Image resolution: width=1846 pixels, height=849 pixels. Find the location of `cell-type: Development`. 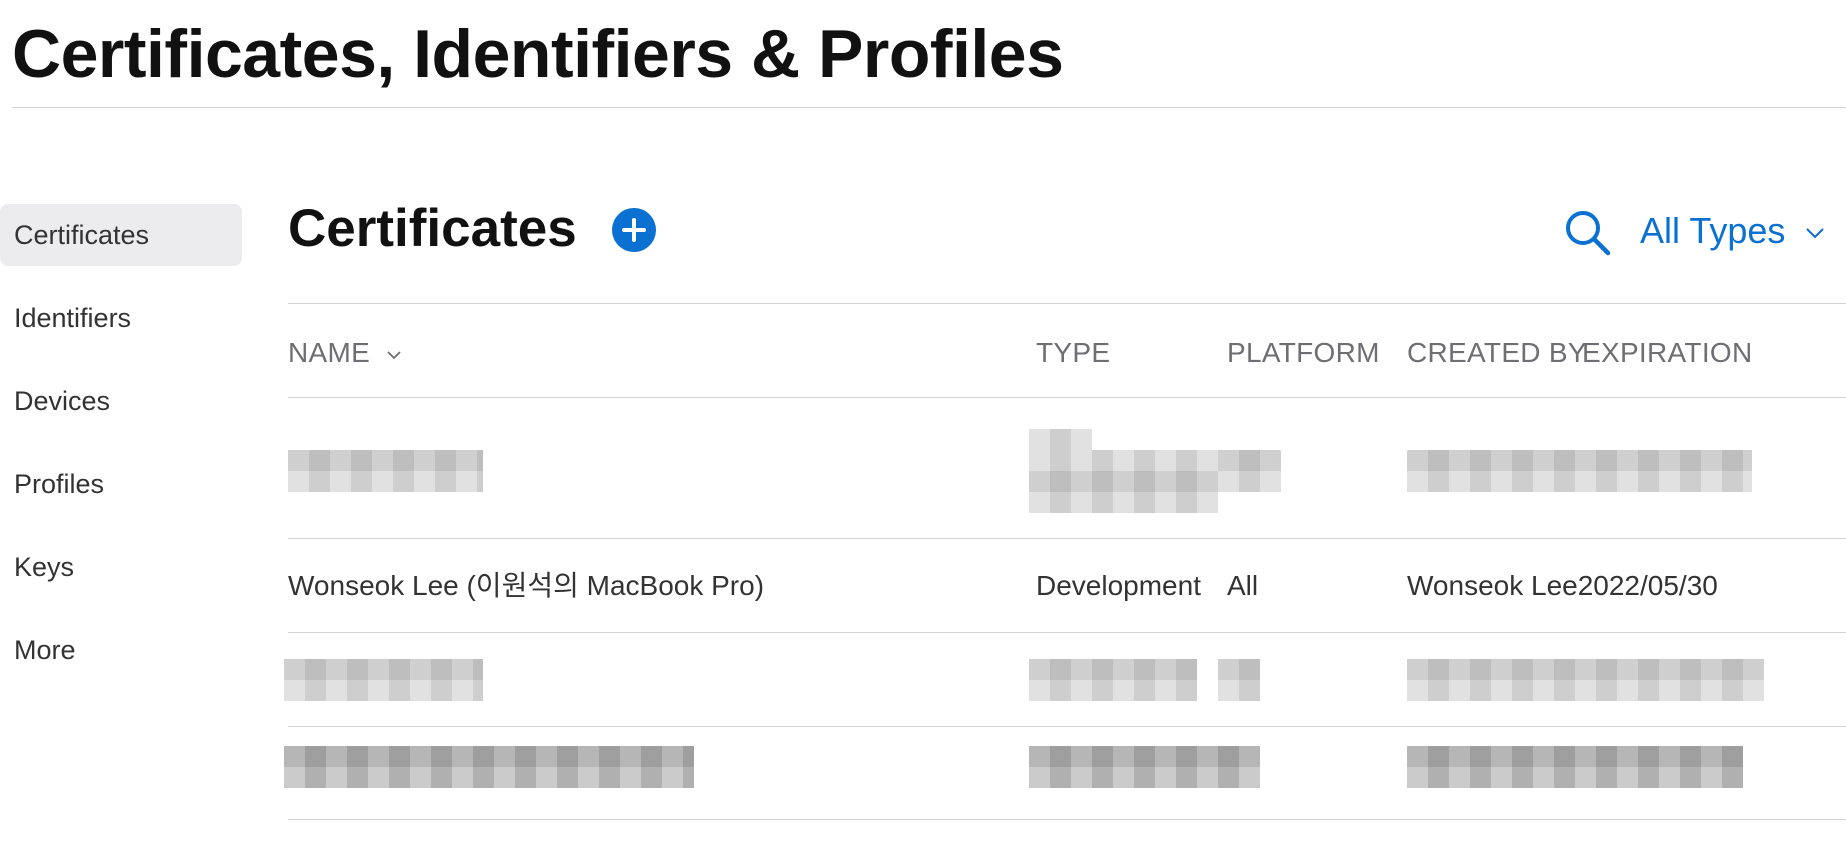

cell-type: Development is located at coordinates (1118, 585).